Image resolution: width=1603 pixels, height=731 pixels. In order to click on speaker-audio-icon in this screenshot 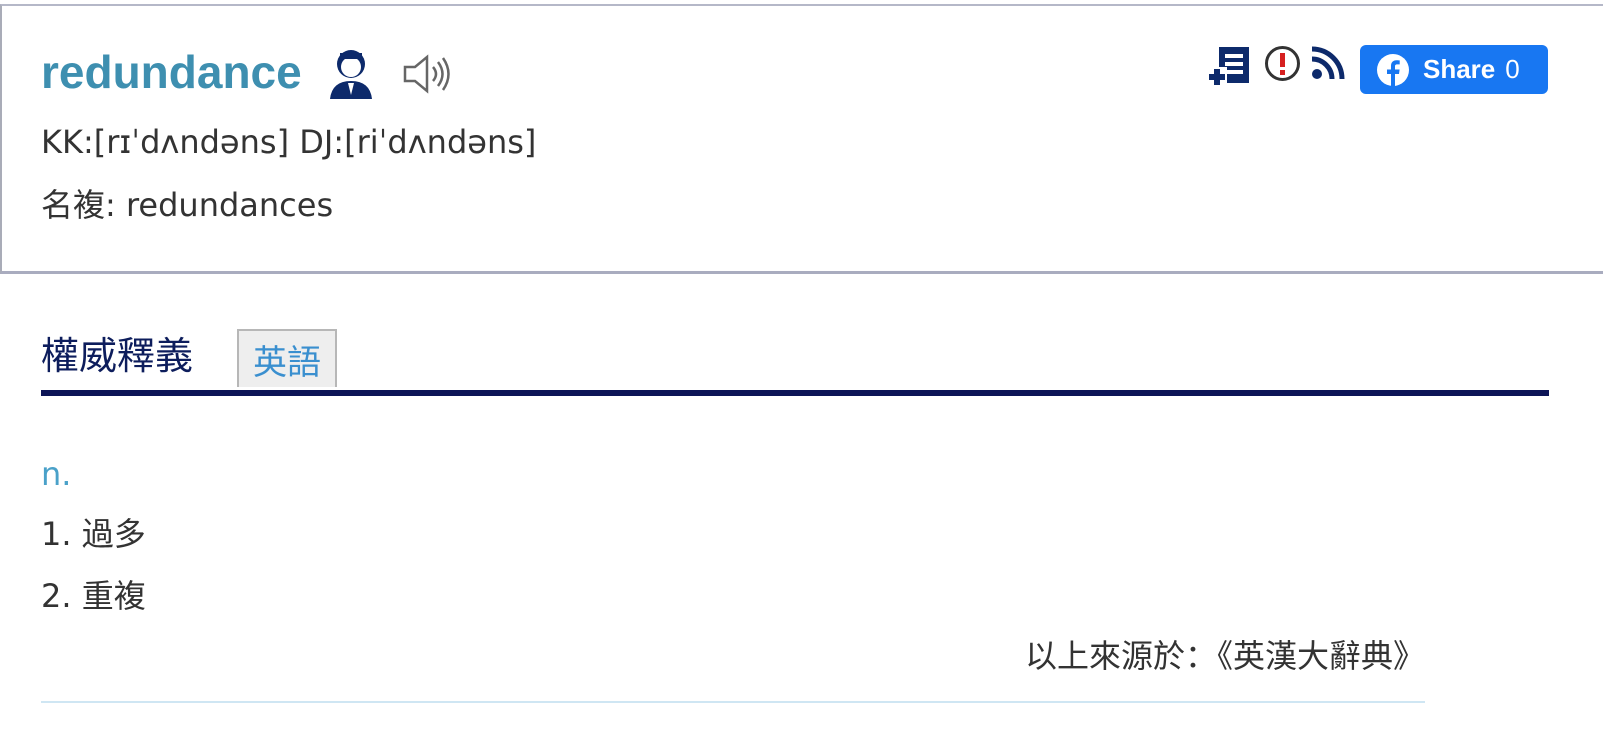, I will do `click(428, 74)`.